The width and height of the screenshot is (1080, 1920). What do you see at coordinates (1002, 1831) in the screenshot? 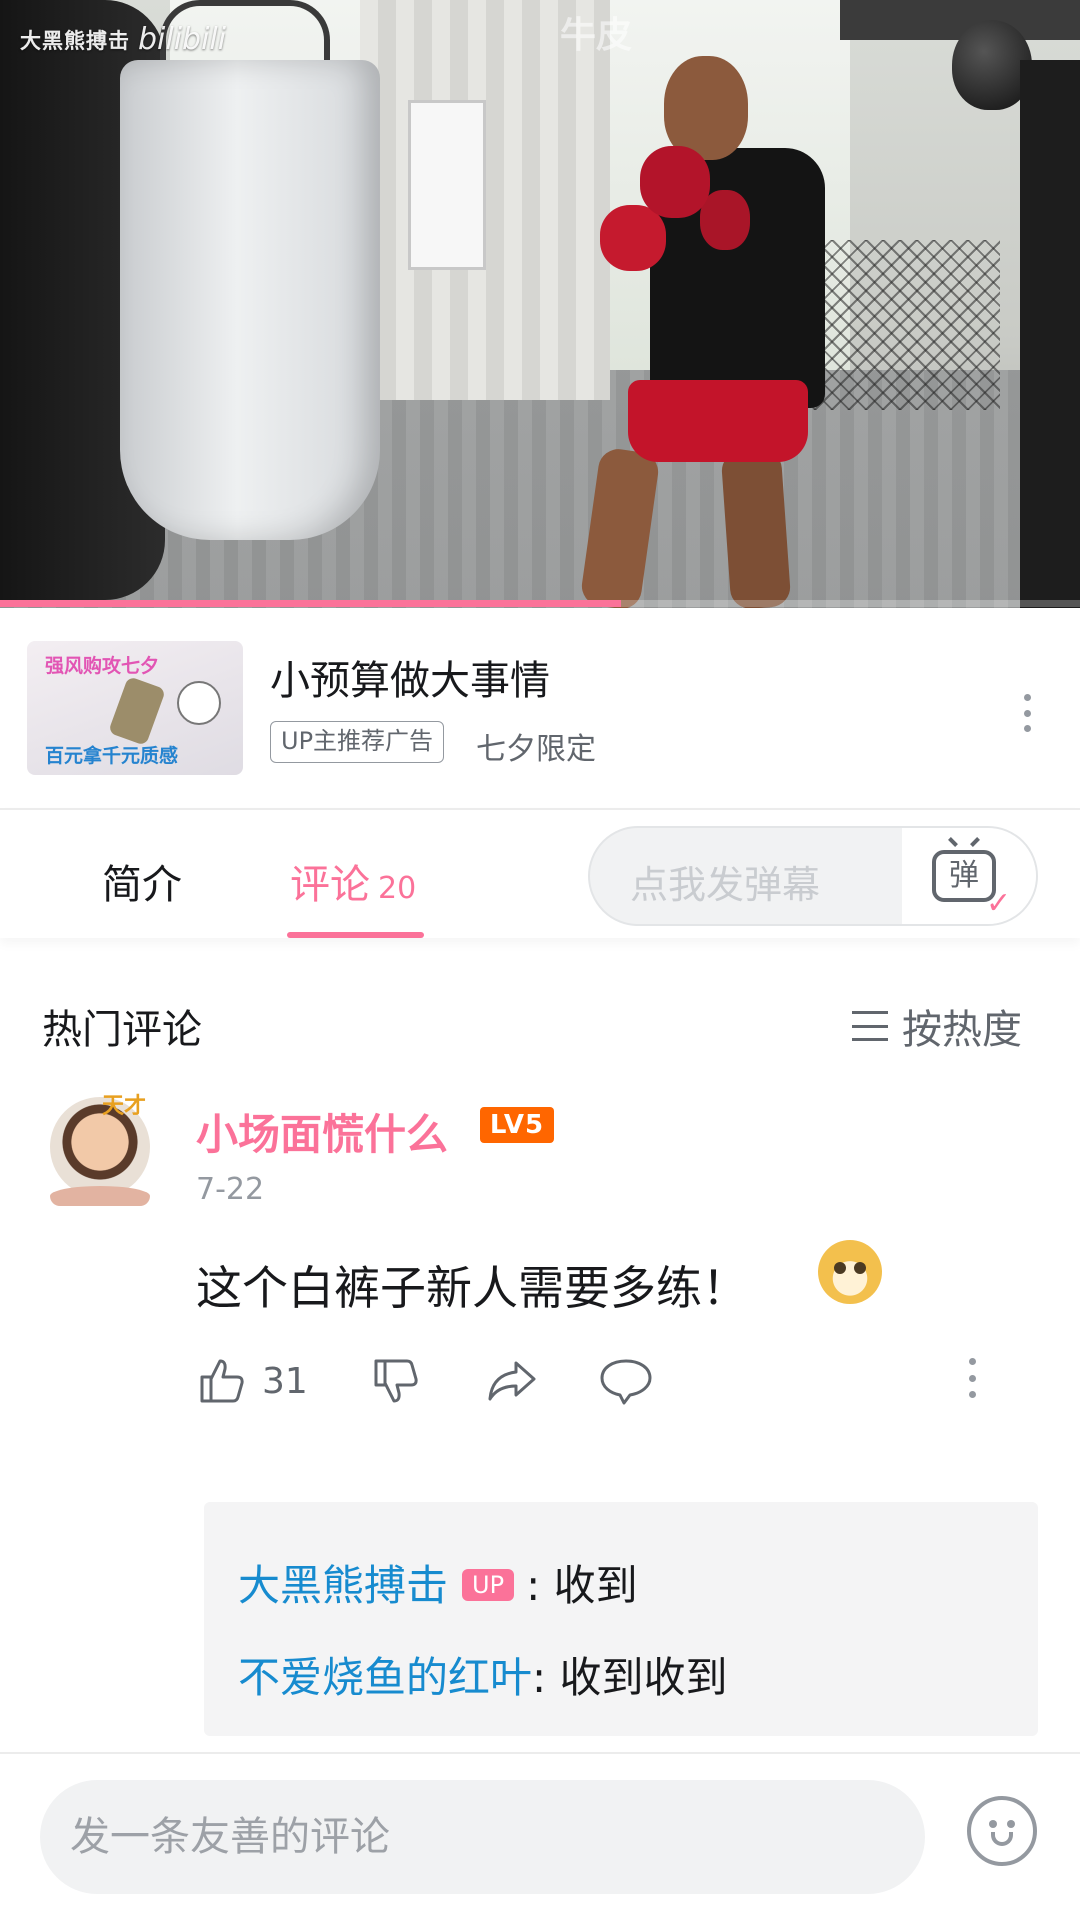
I see `emoji-icon` at bounding box center [1002, 1831].